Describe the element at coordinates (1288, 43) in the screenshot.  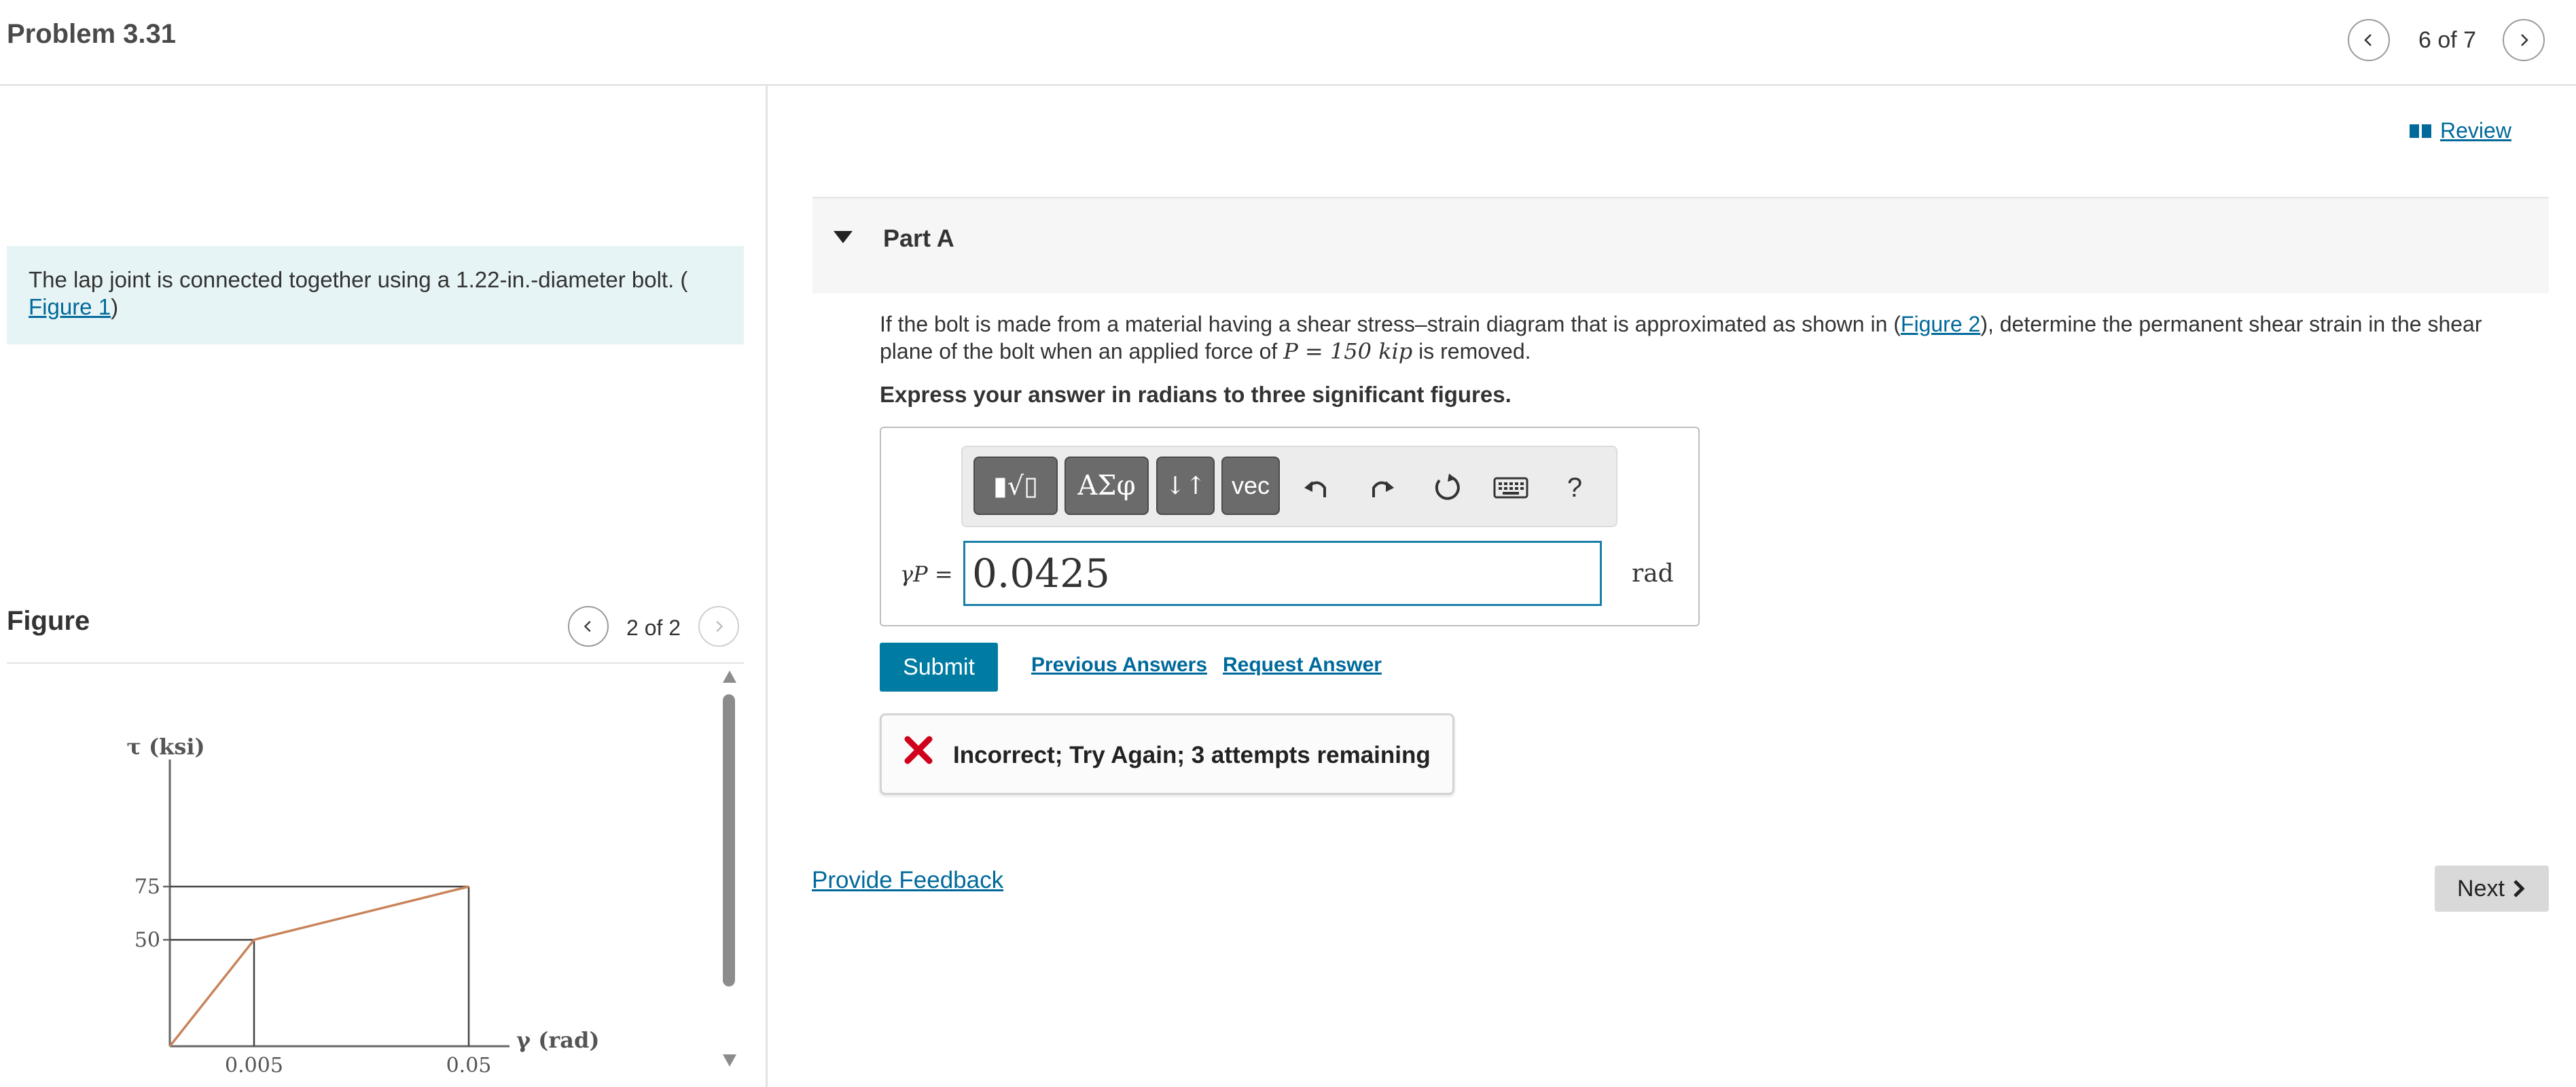
I see `top-bar` at that location.